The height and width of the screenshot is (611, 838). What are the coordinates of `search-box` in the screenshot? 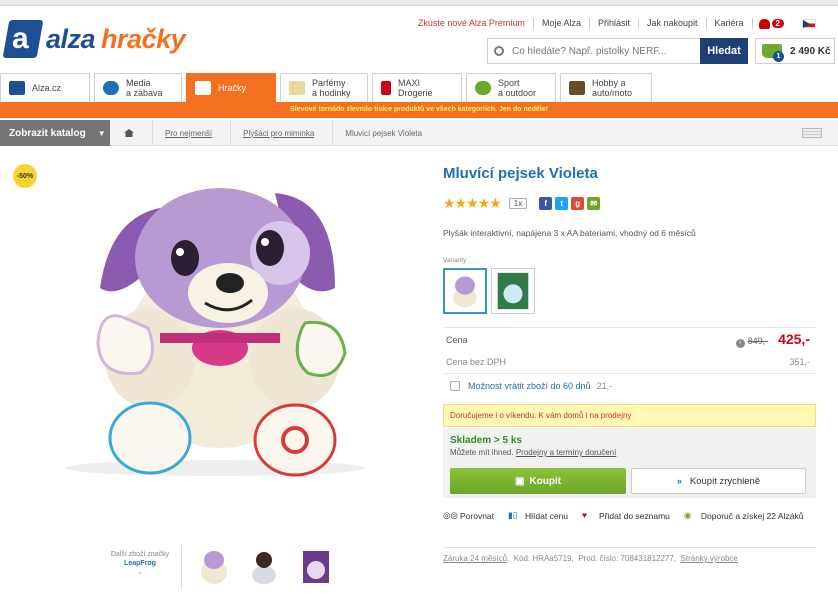 It's located at (593, 51).